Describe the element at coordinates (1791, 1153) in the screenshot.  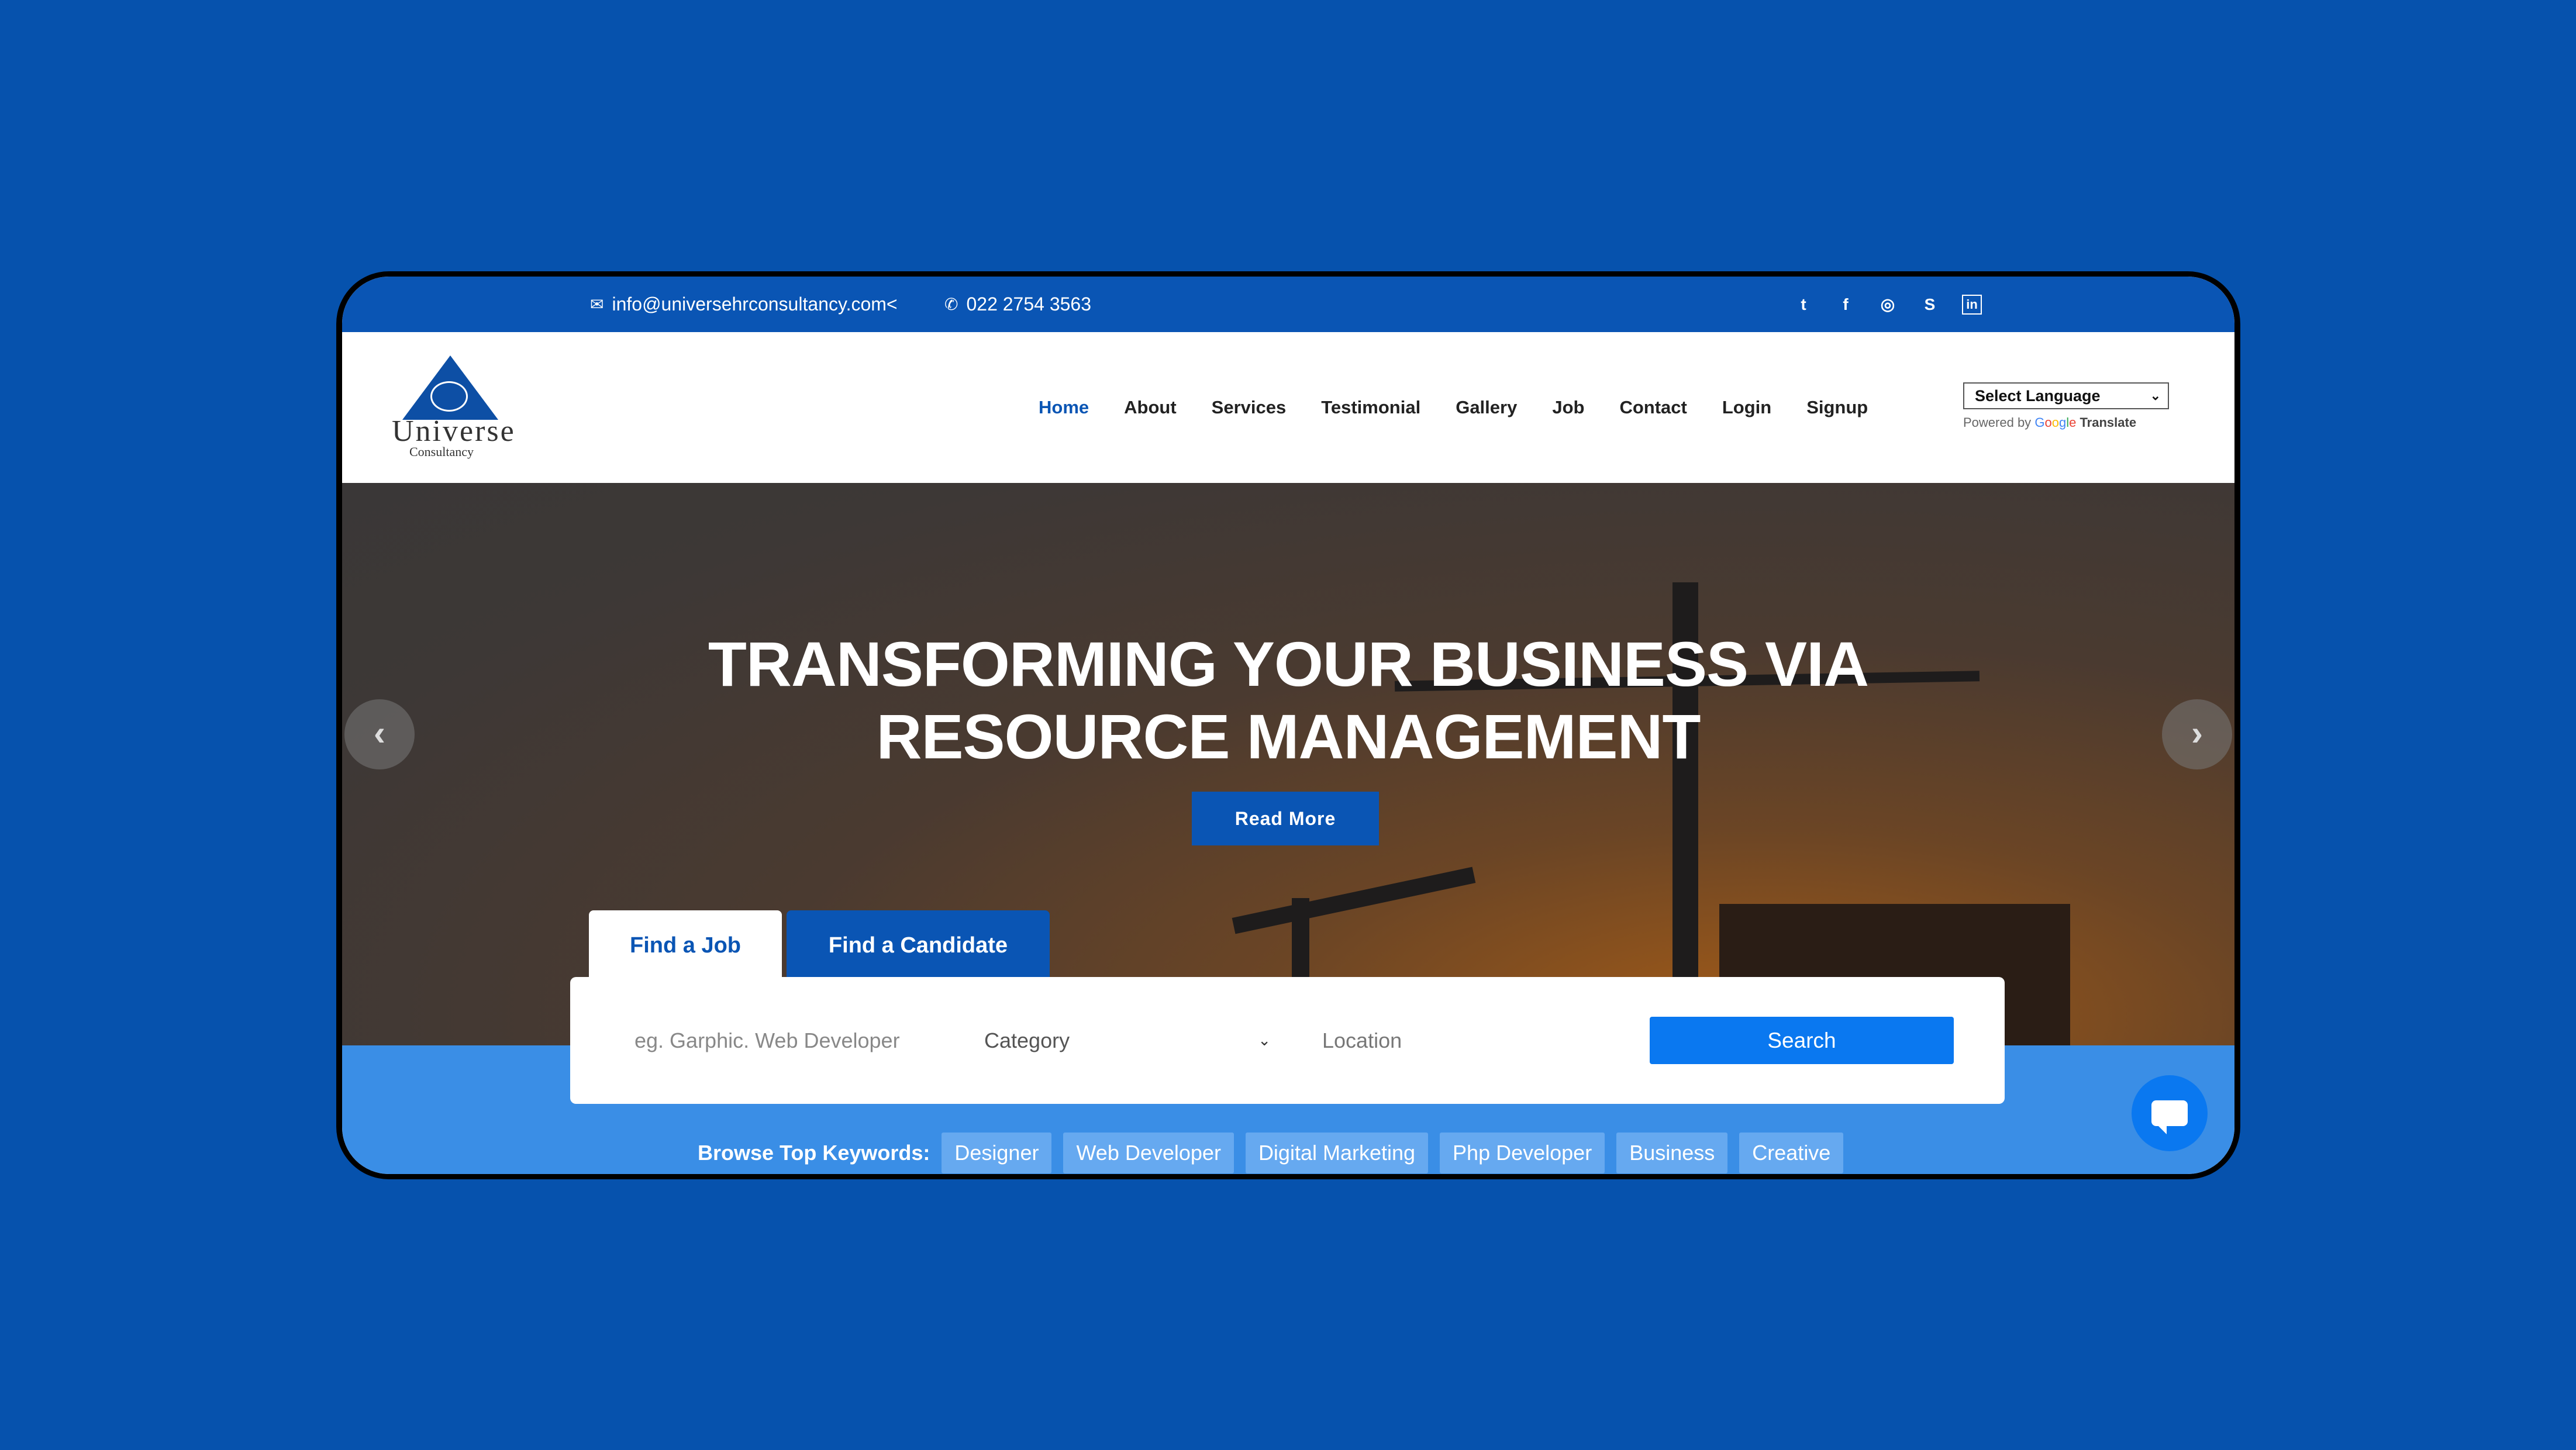
I see `keyword-tag: Creative` at that location.